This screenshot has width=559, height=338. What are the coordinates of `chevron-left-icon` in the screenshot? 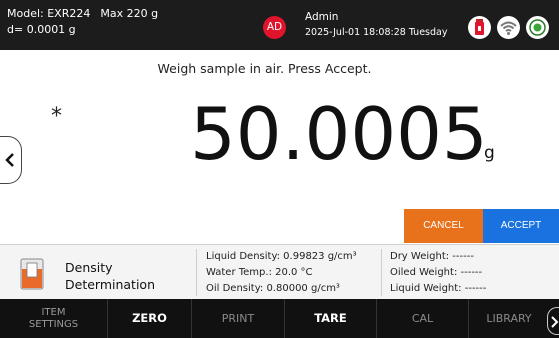 It's located at (9, 160).